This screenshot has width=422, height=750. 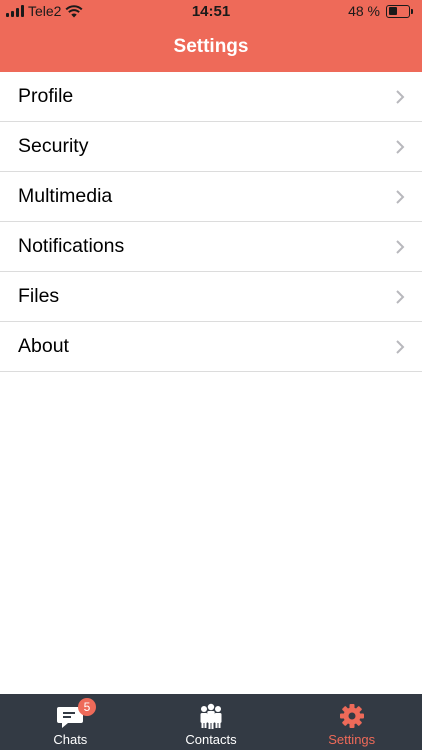 I want to click on tab-label: Contacts, so click(x=211, y=739).